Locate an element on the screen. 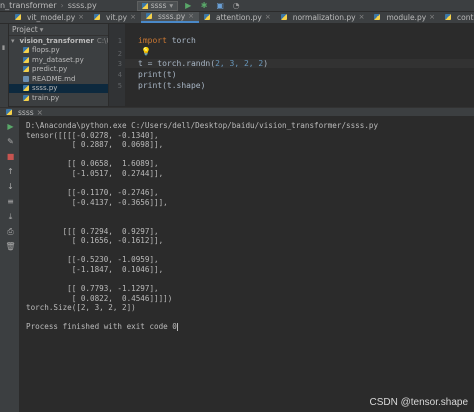  profile-icon: ◔ is located at coordinates (236, 6).